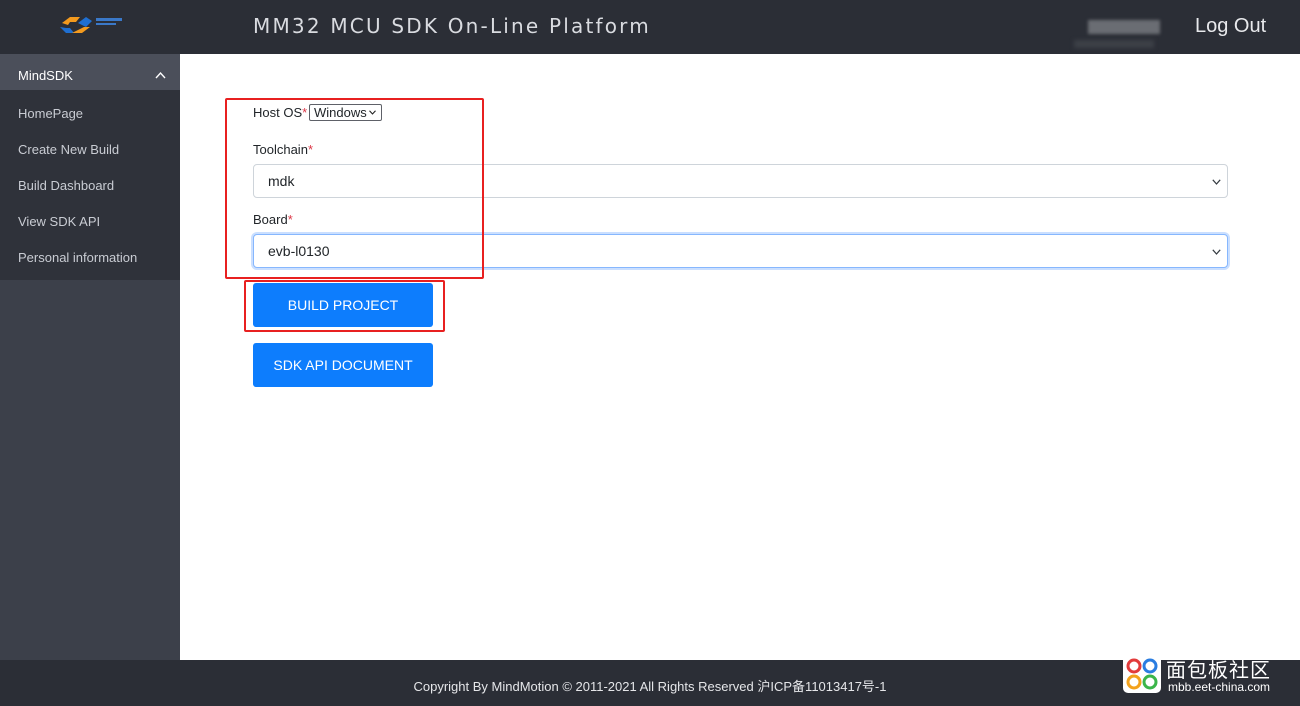  Describe the element at coordinates (93, 26) in the screenshot. I see `mindmotion-logo-icon` at that location.